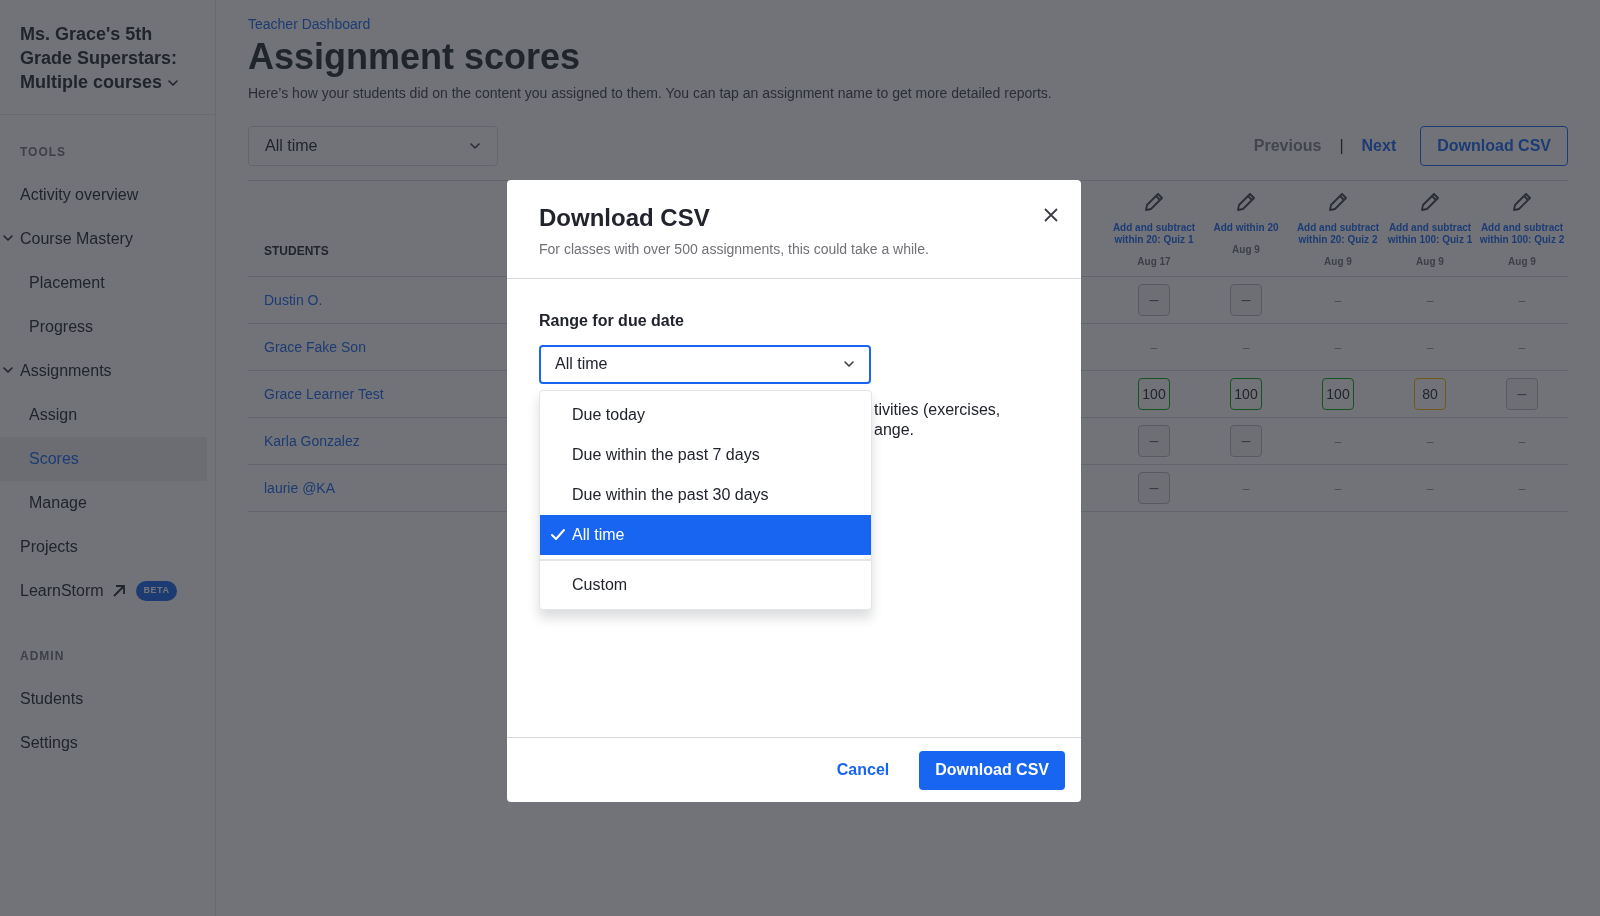 Image resolution: width=1600 pixels, height=916 pixels. I want to click on breadcrumb-link: Teacher Dashboard, so click(908, 24).